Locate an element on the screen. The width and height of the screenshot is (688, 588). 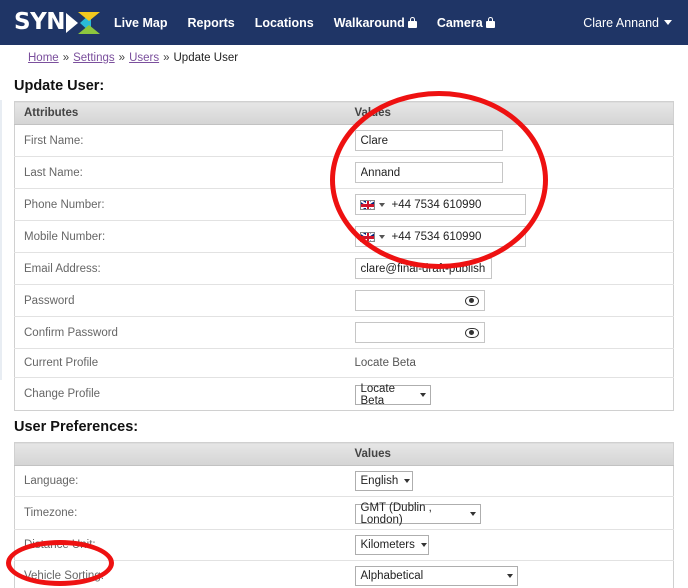
synx-logo: SYN is located at coordinates (57, 22).